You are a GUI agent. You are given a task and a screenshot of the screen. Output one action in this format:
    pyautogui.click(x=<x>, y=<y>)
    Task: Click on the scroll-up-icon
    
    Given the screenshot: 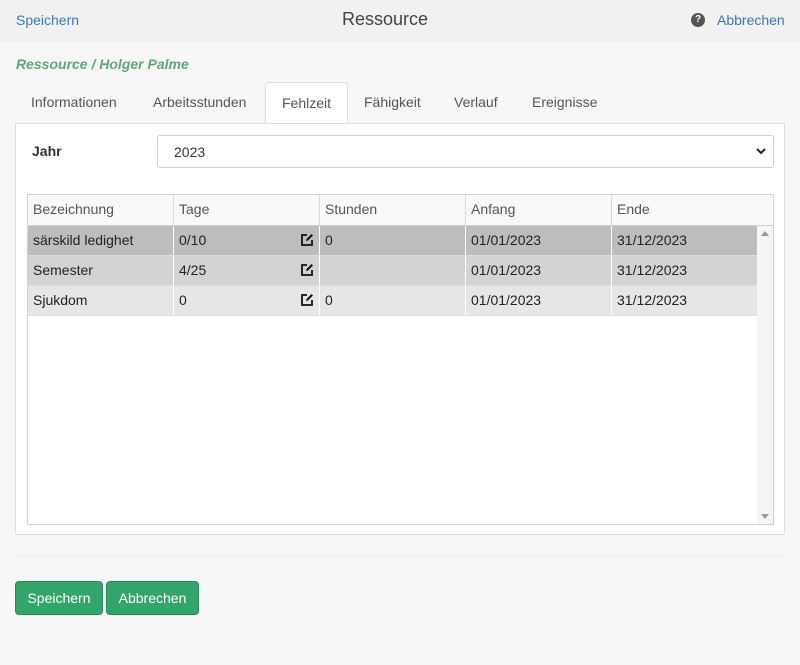 What is the action you would take?
    pyautogui.click(x=765, y=233)
    